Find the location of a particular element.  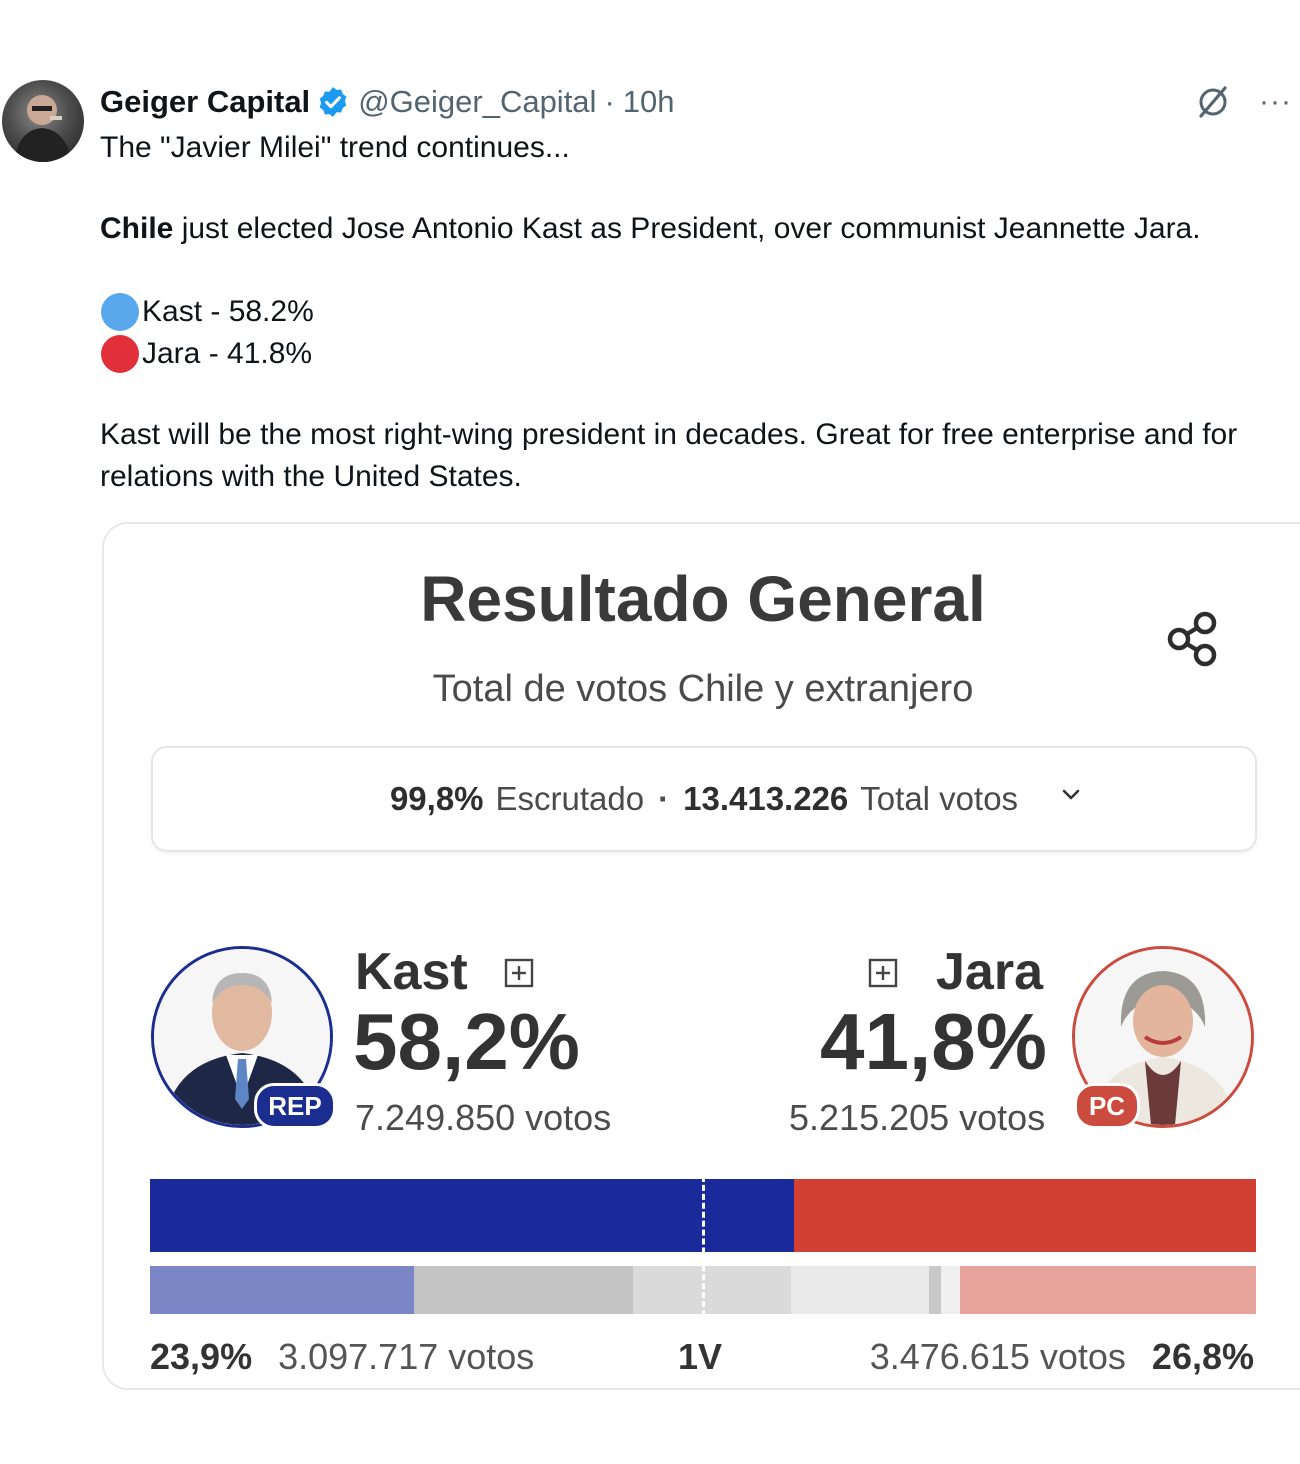

total-votes-value: 13.413.226 is located at coordinates (766, 798).